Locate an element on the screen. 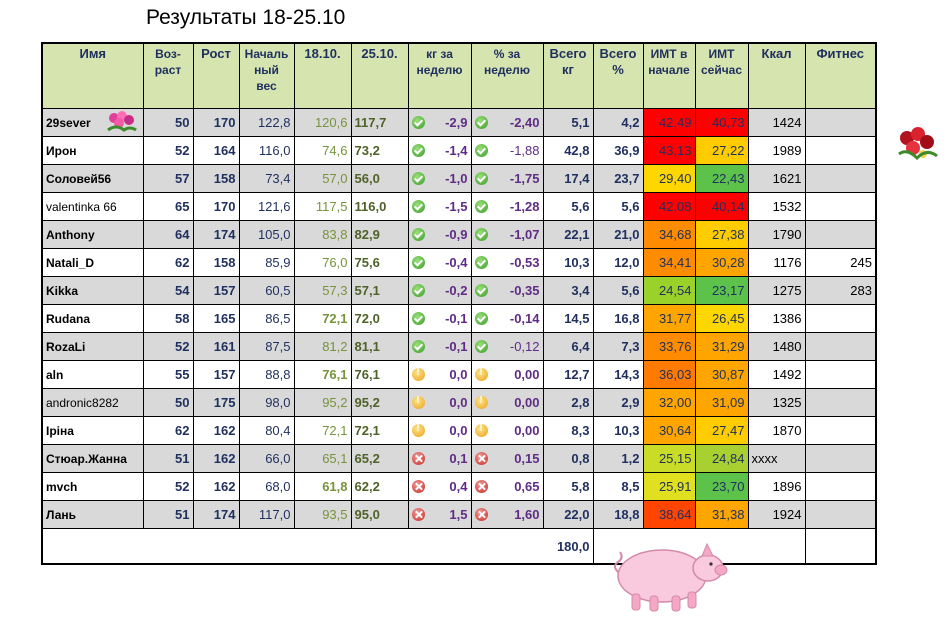  cell-kcal: 1924 is located at coordinates (776, 514).